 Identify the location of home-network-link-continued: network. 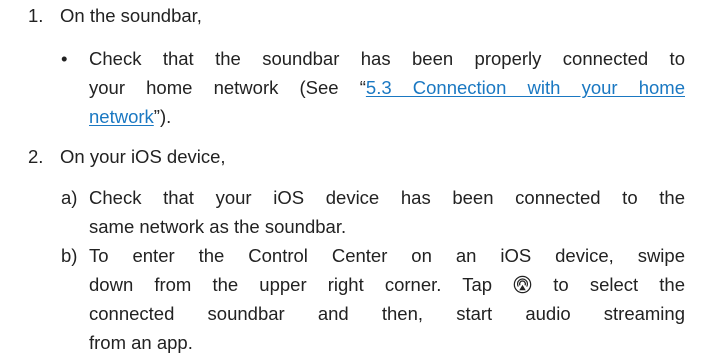
(121, 116).